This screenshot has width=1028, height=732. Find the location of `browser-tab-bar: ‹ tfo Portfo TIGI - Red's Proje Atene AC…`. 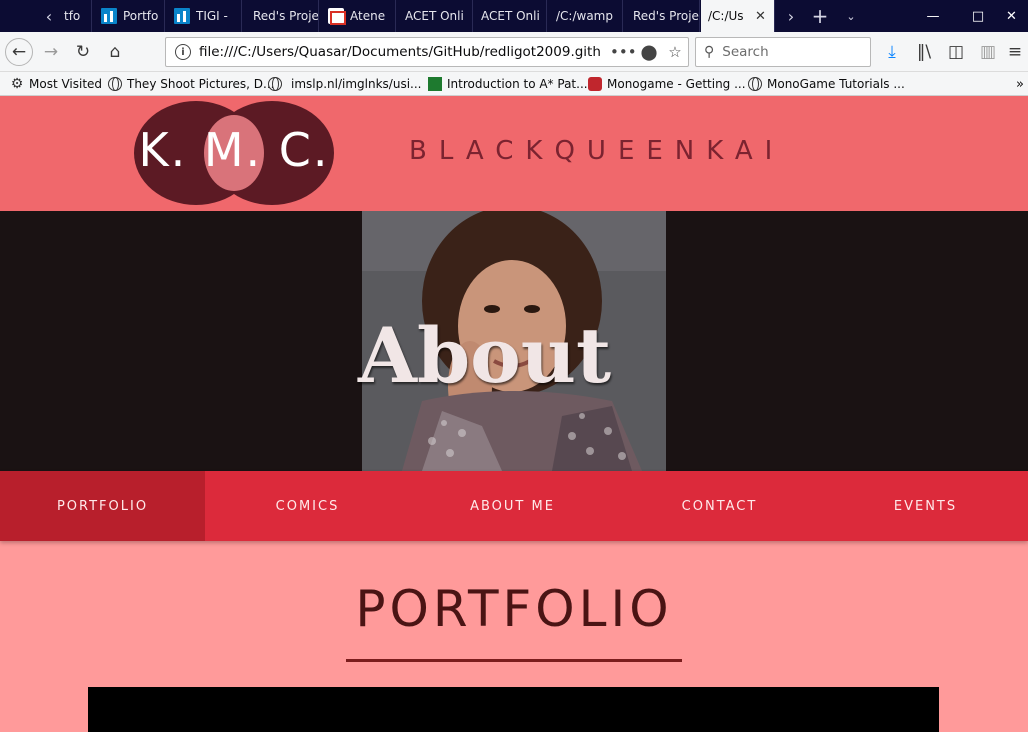

browser-tab-bar: ‹ tfo Portfo TIGI - Red's Proje Atene AC… is located at coordinates (514, 16).